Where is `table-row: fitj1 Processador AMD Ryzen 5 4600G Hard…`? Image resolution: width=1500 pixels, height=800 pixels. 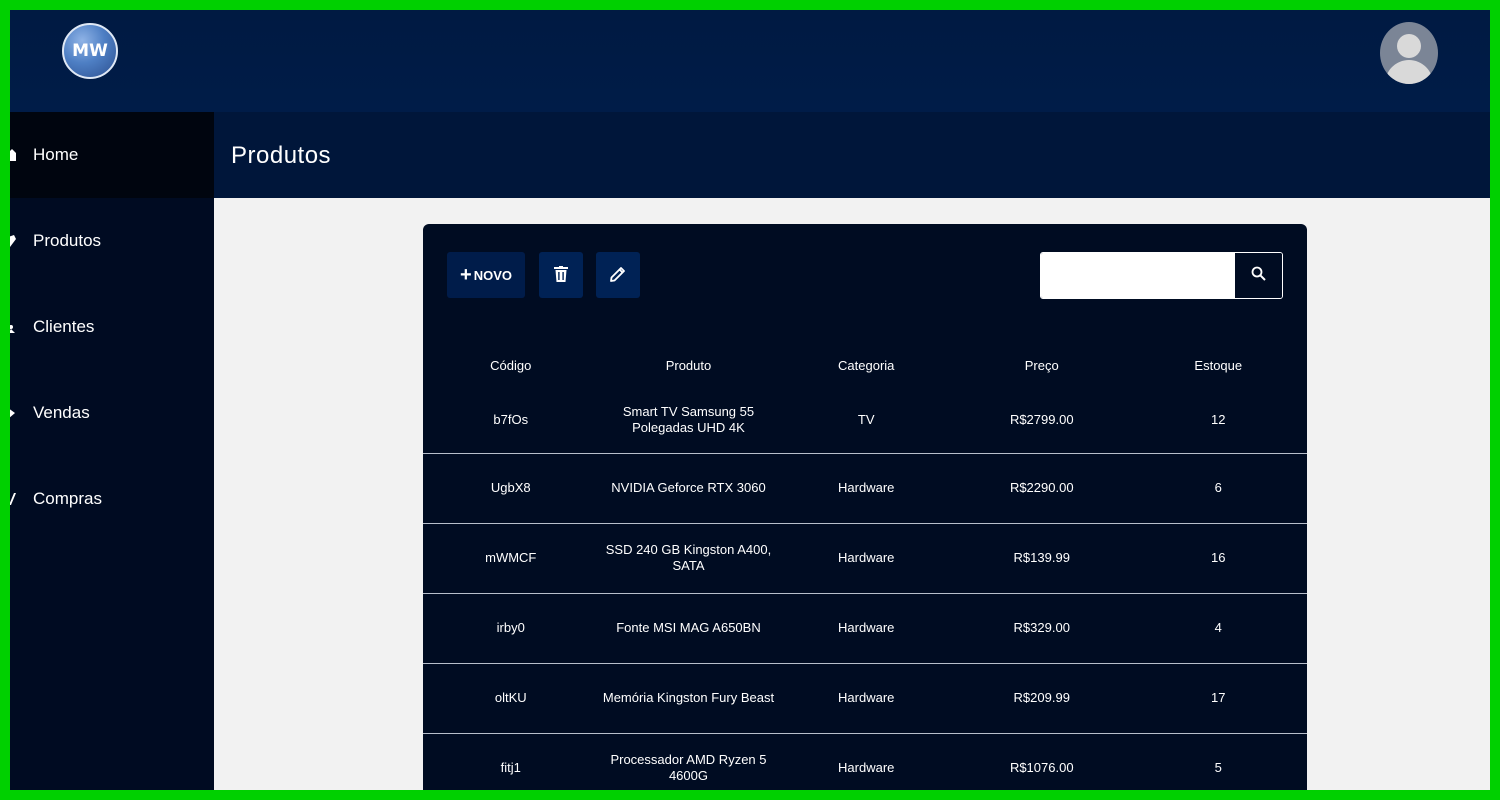
table-row: fitj1 Processador AMD Ryzen 5 4600G Hard… is located at coordinates (865, 761).